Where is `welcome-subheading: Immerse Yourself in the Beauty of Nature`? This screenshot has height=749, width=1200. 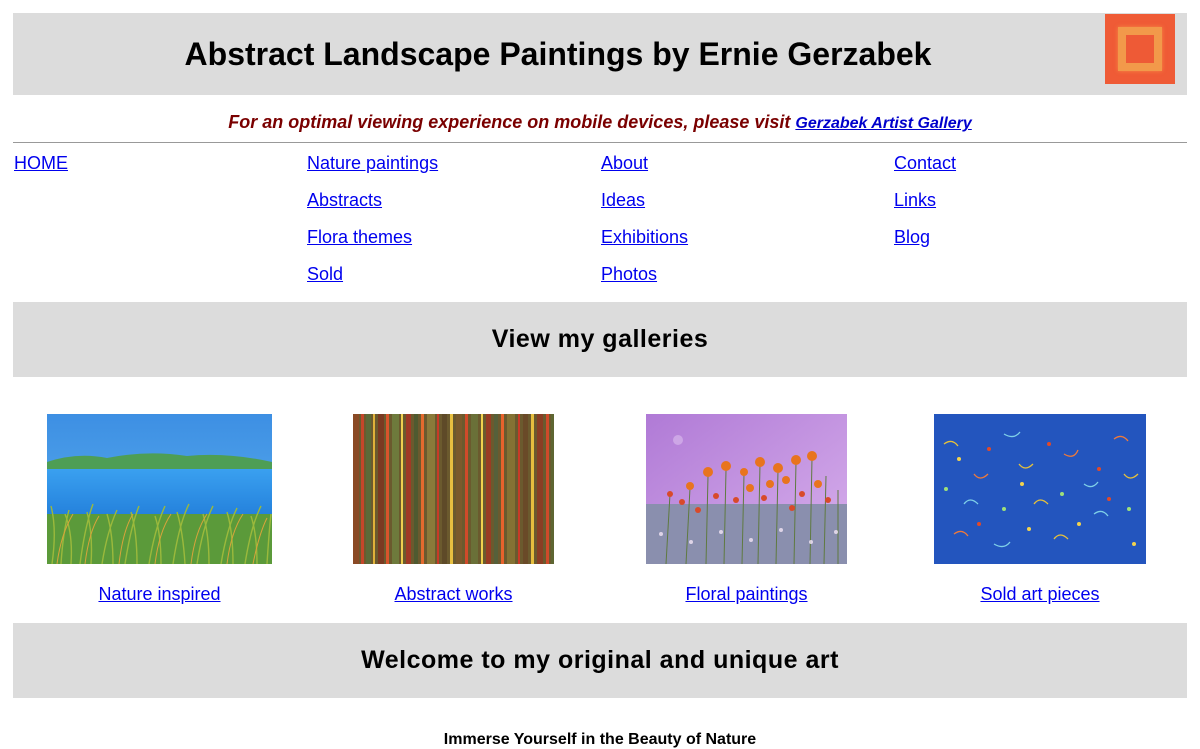 welcome-subheading: Immerse Yourself in the Beauty of Nature is located at coordinates (600, 739).